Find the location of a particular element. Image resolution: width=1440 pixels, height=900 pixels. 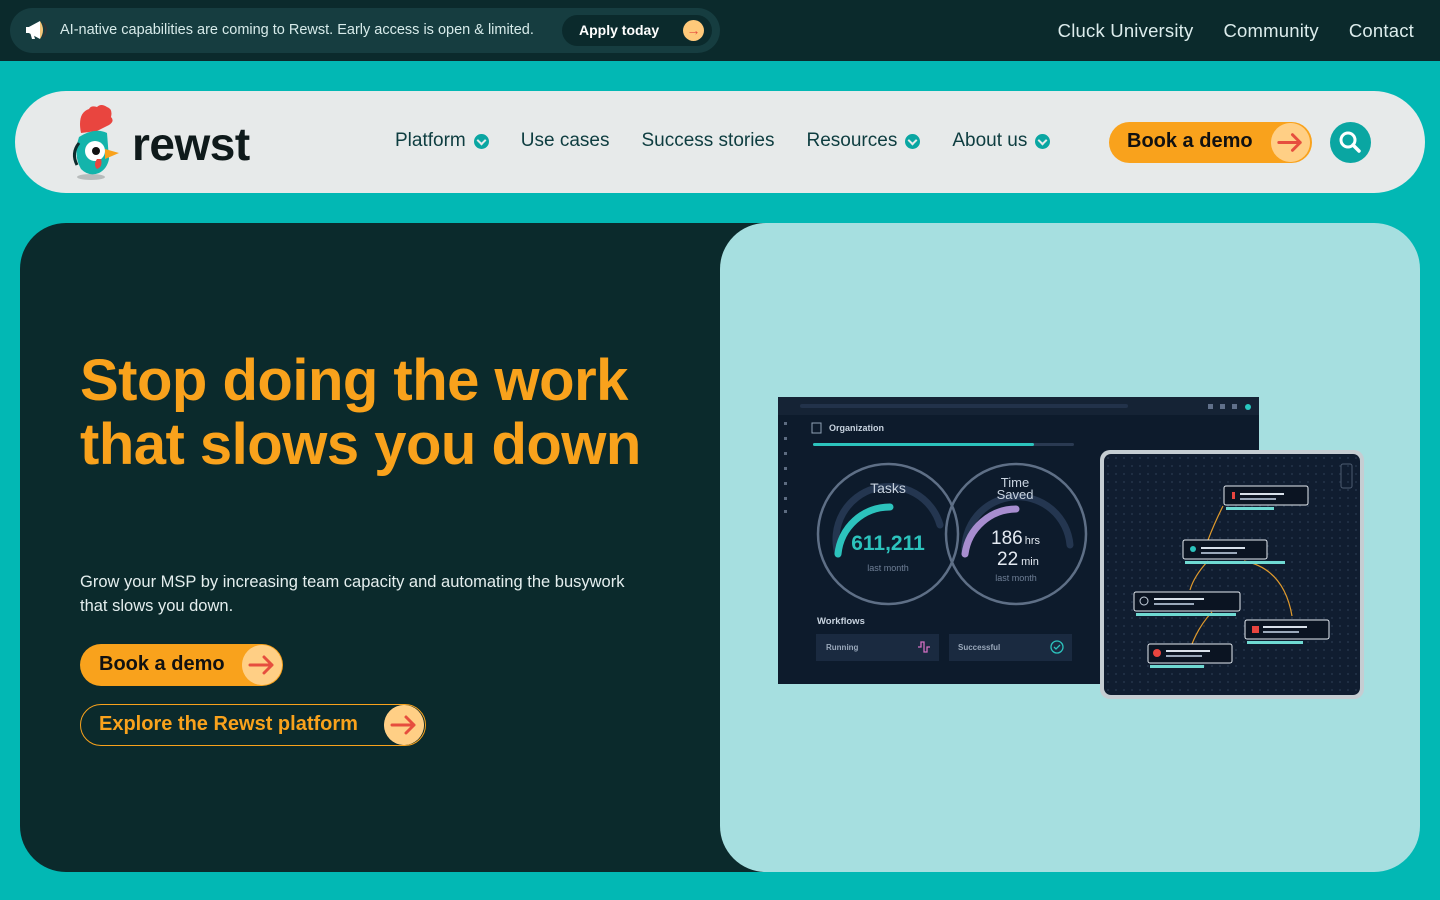

running-label: Running is located at coordinates (842, 647).